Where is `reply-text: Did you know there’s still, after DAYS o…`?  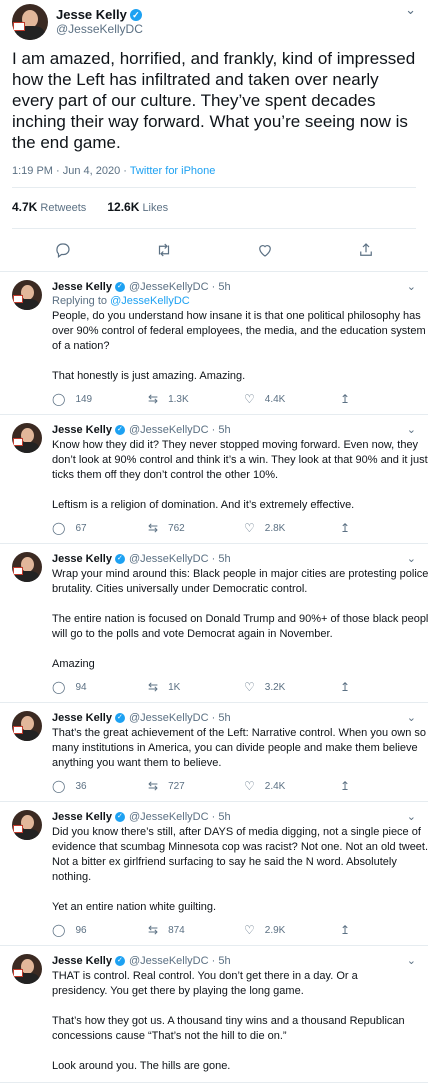 reply-text: Did you know there’s still, after DAYS o… is located at coordinates (240, 869).